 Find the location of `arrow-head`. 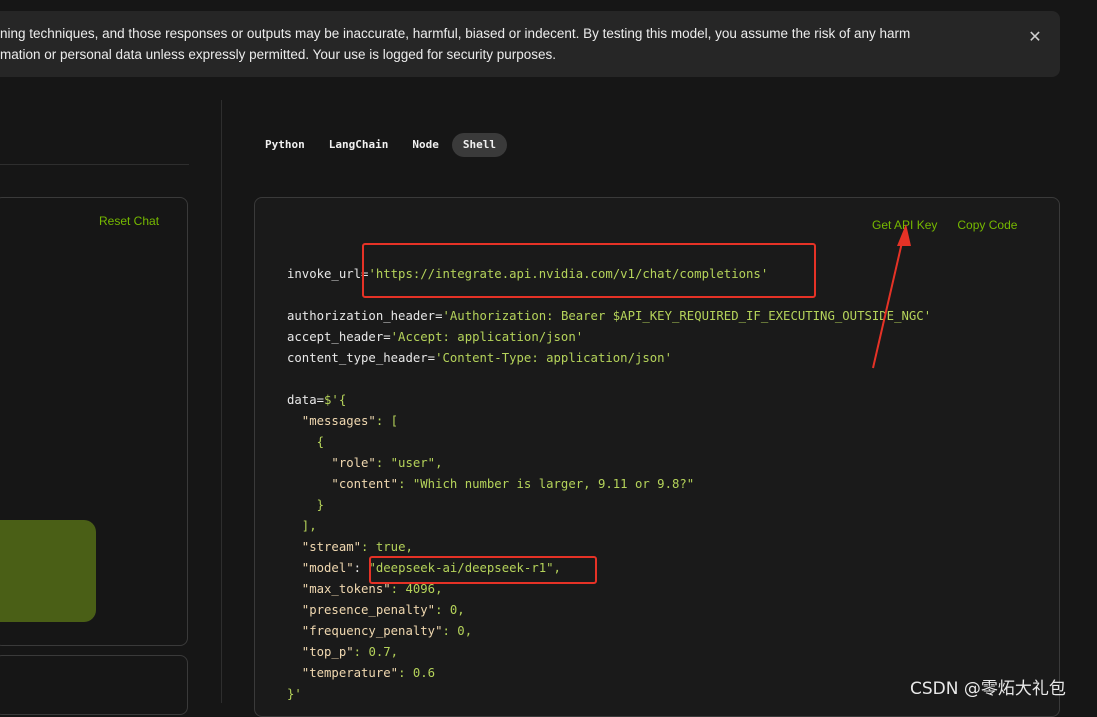

arrow-head is located at coordinates (904, 235).